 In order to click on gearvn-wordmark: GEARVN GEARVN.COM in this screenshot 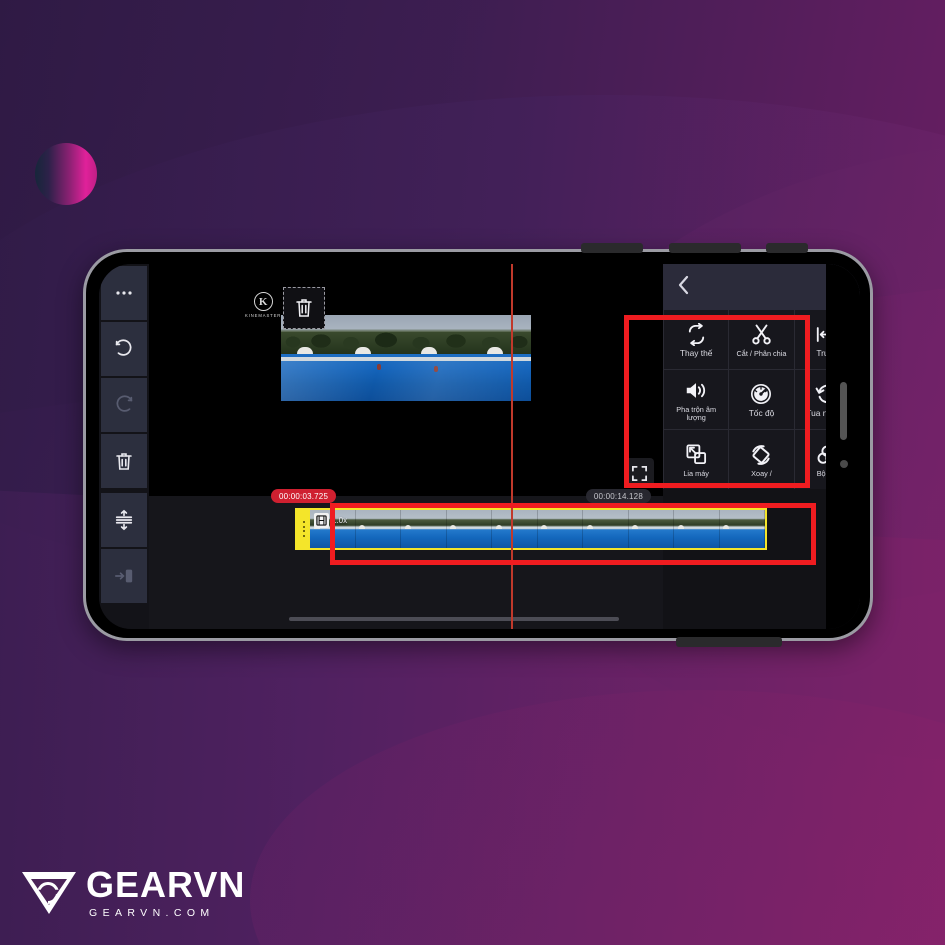, I will do `click(166, 892)`.